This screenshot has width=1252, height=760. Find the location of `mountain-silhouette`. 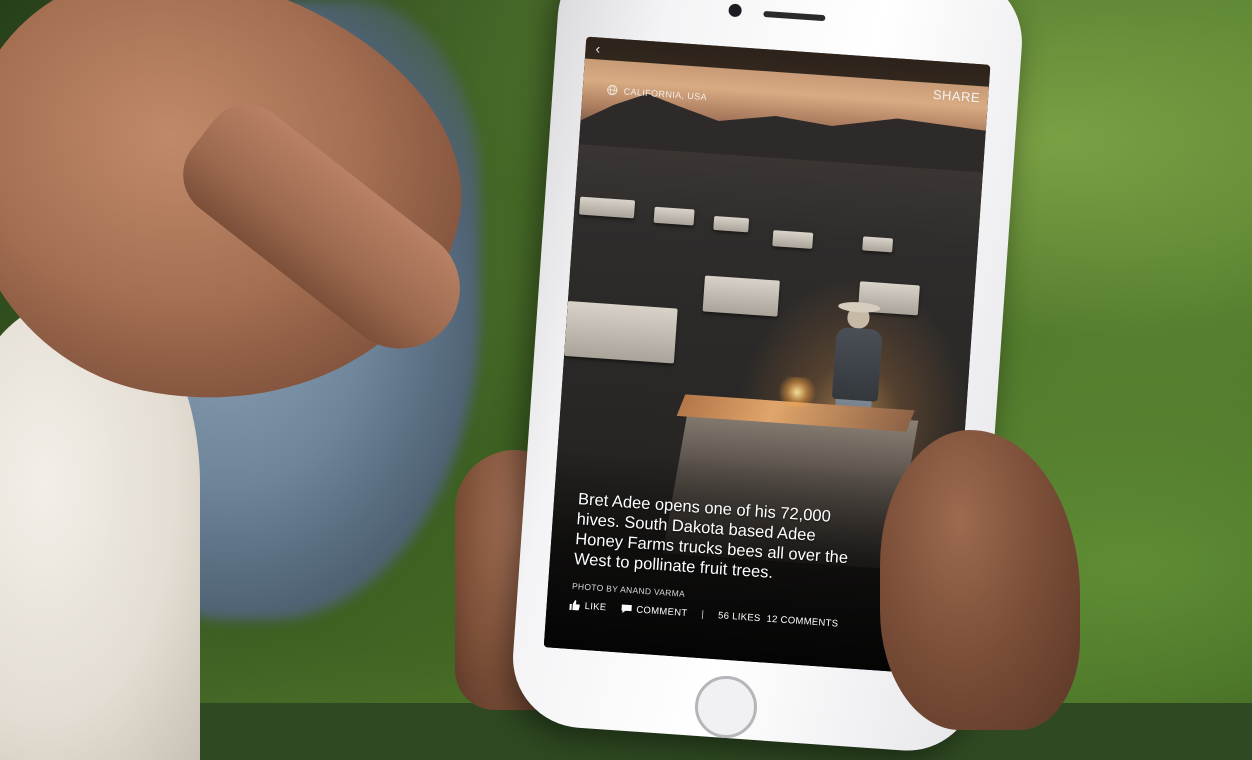

mountain-silhouette is located at coordinates (783, 128).